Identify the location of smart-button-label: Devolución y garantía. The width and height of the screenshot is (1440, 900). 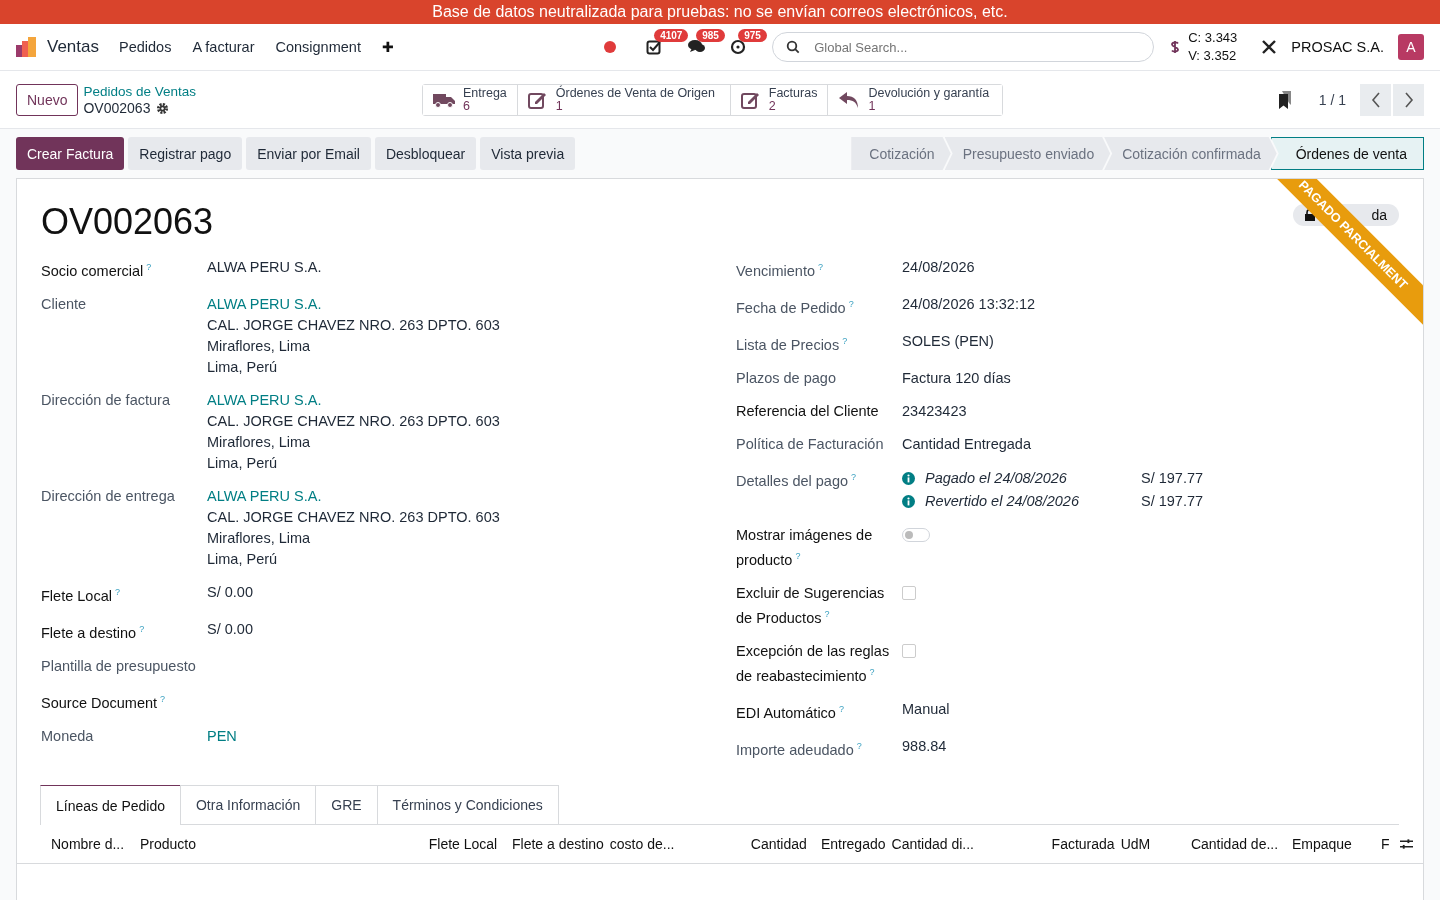
(929, 93).